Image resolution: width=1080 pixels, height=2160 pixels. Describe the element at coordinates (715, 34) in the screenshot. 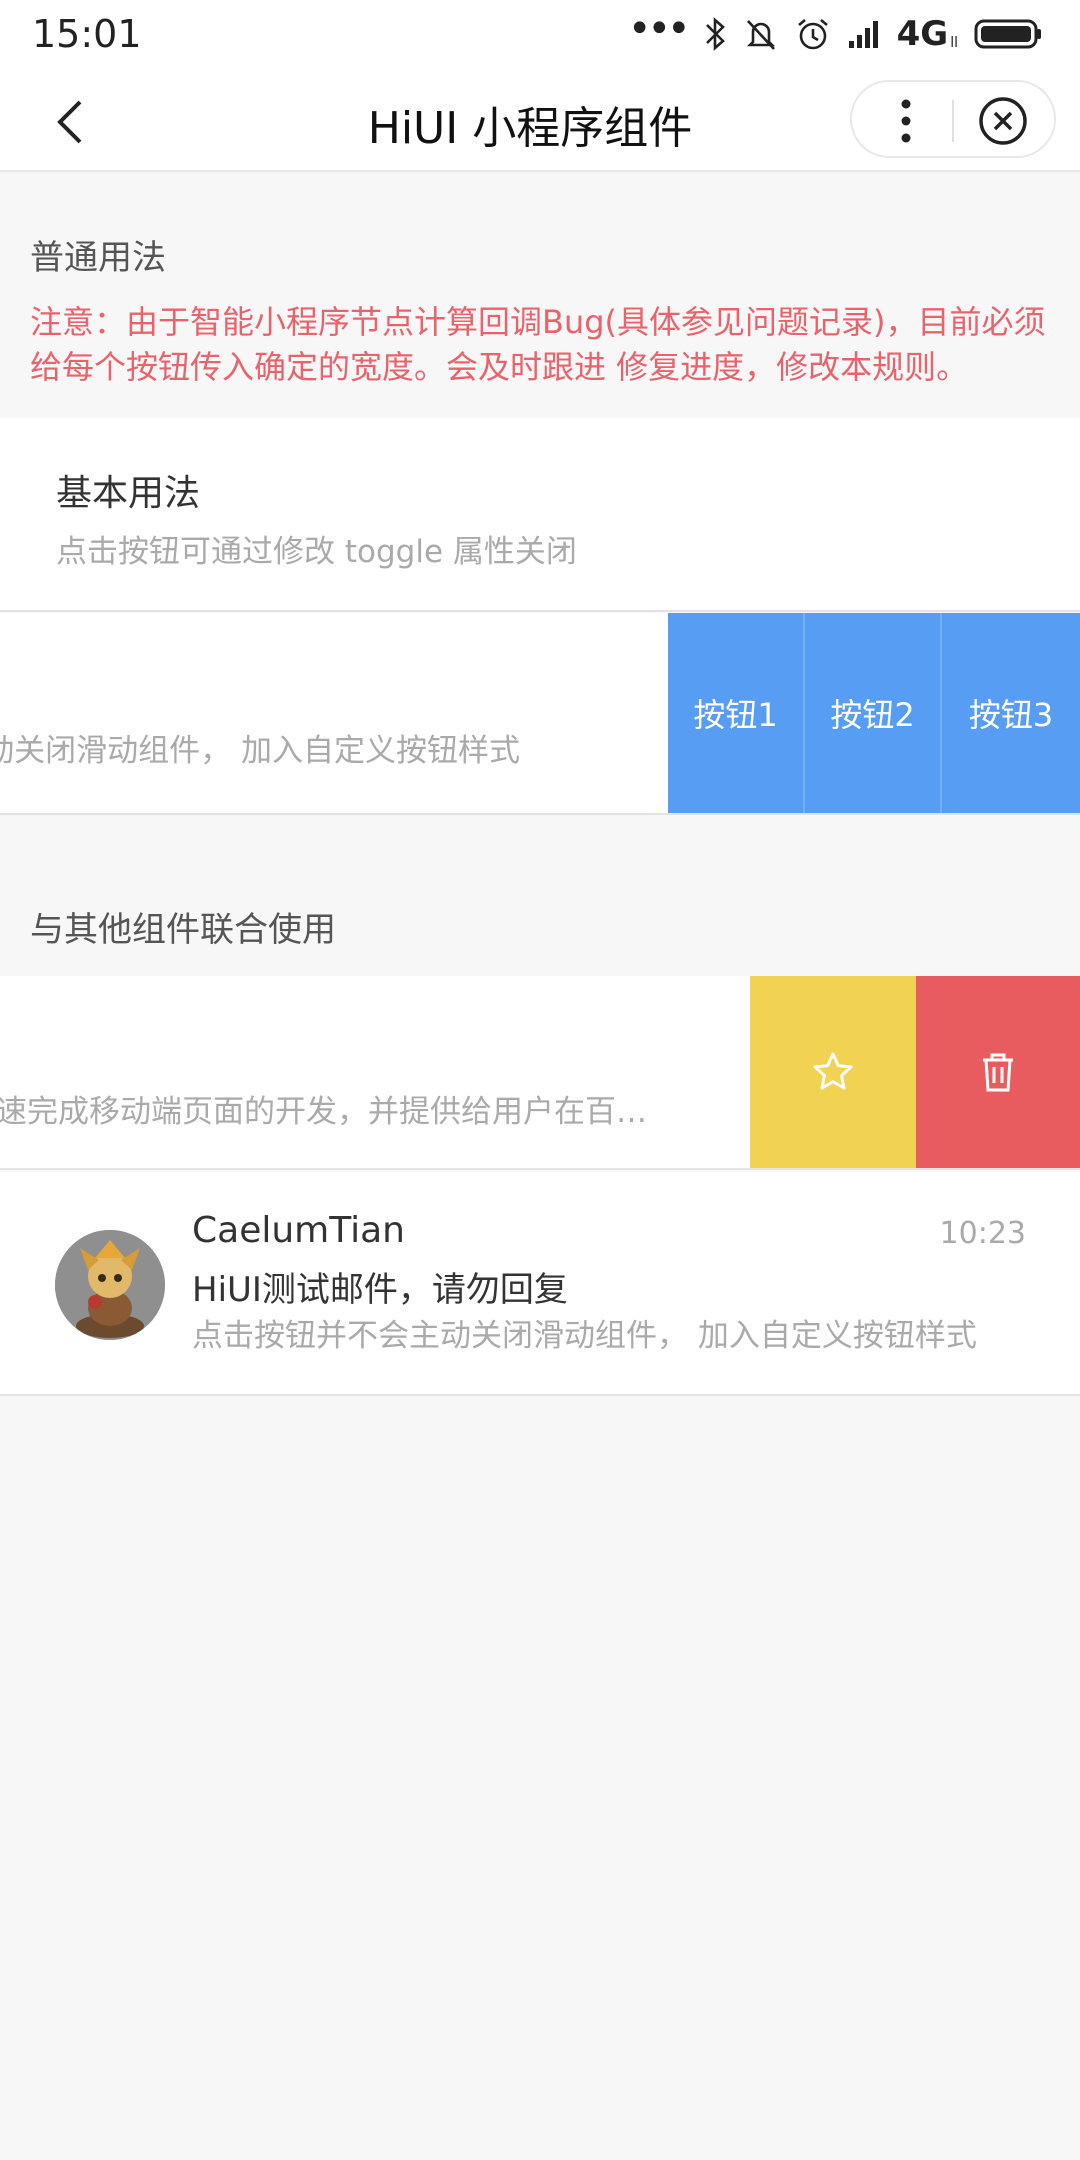

I see `bluetooth-icon` at that location.